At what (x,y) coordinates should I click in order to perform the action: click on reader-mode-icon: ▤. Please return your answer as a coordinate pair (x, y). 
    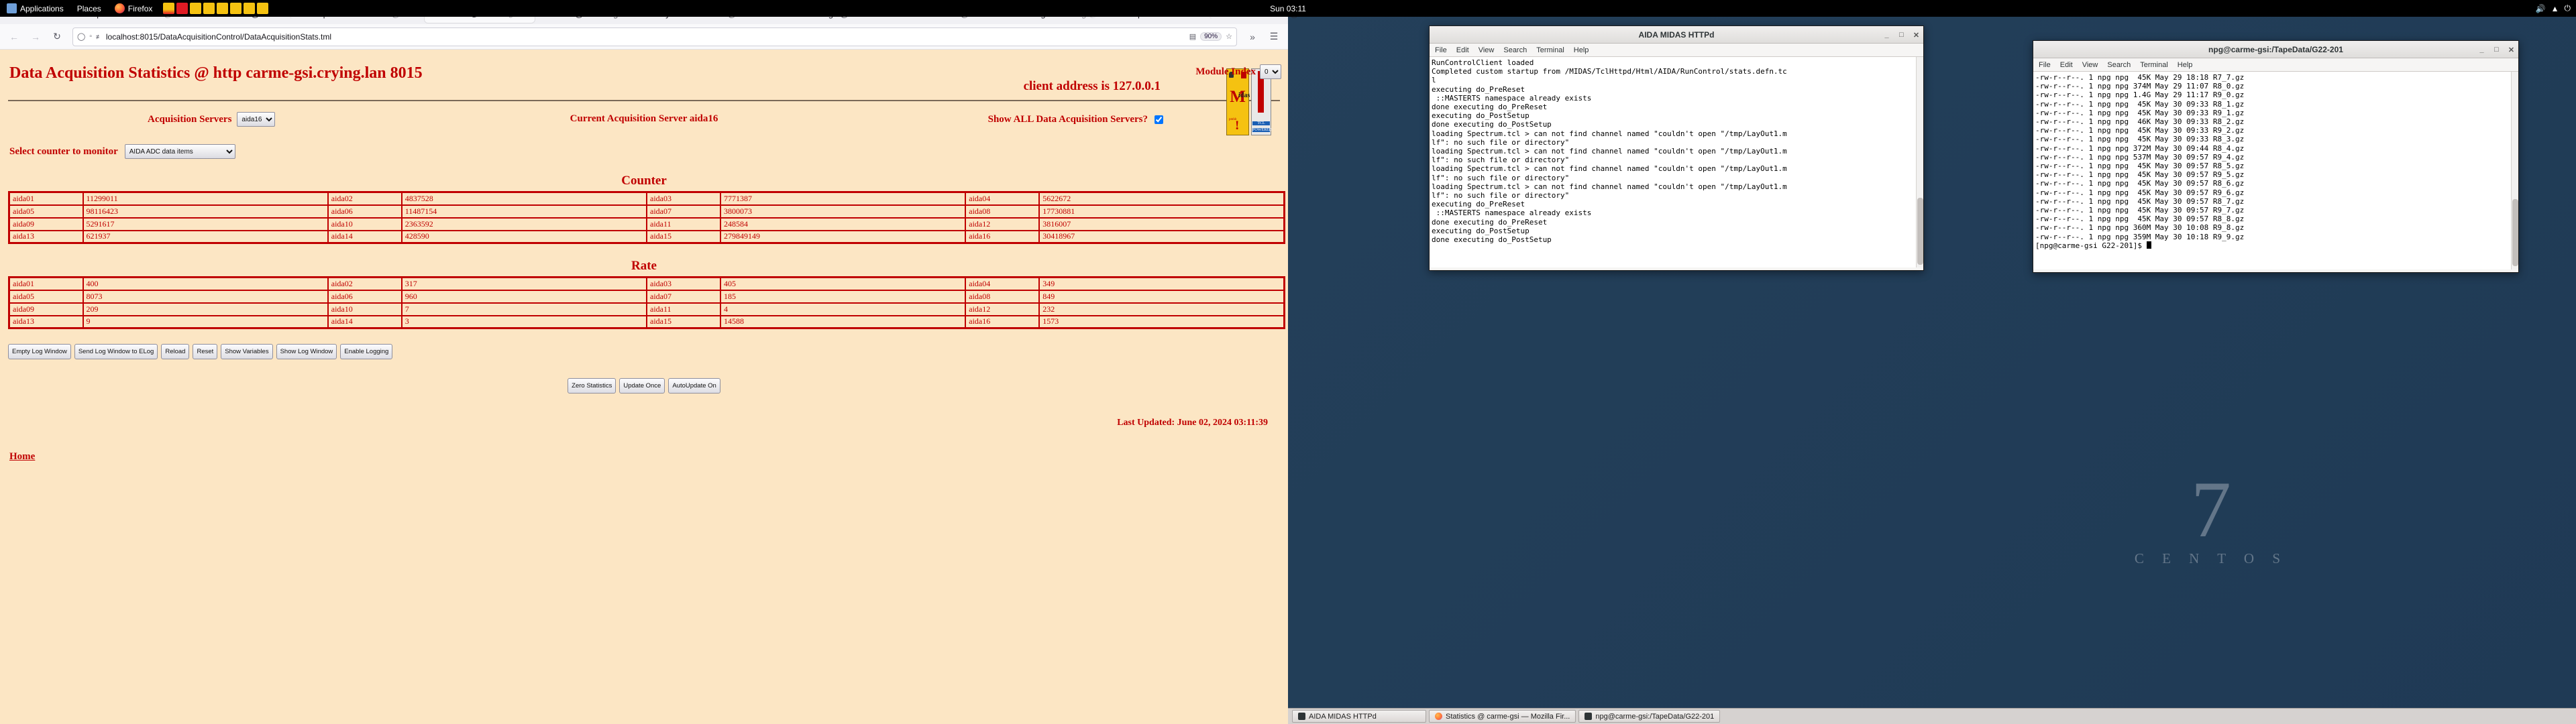
    Looking at the image, I should click on (1192, 36).